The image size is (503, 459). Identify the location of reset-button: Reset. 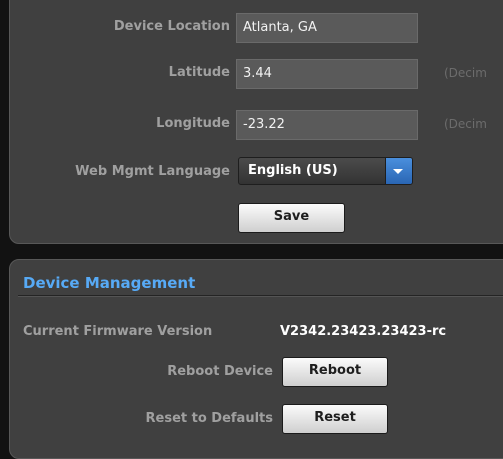
(335, 419).